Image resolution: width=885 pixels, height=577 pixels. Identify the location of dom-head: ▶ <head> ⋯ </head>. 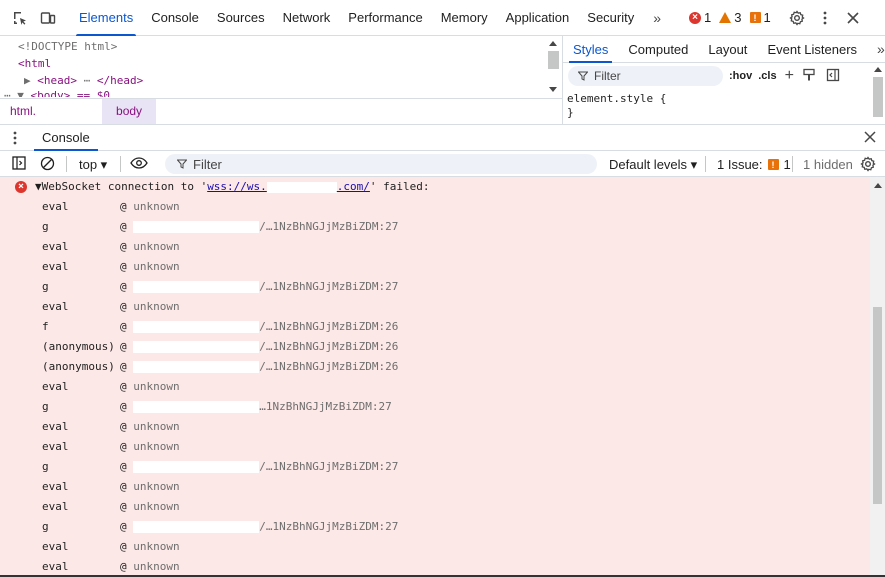
(281, 80).